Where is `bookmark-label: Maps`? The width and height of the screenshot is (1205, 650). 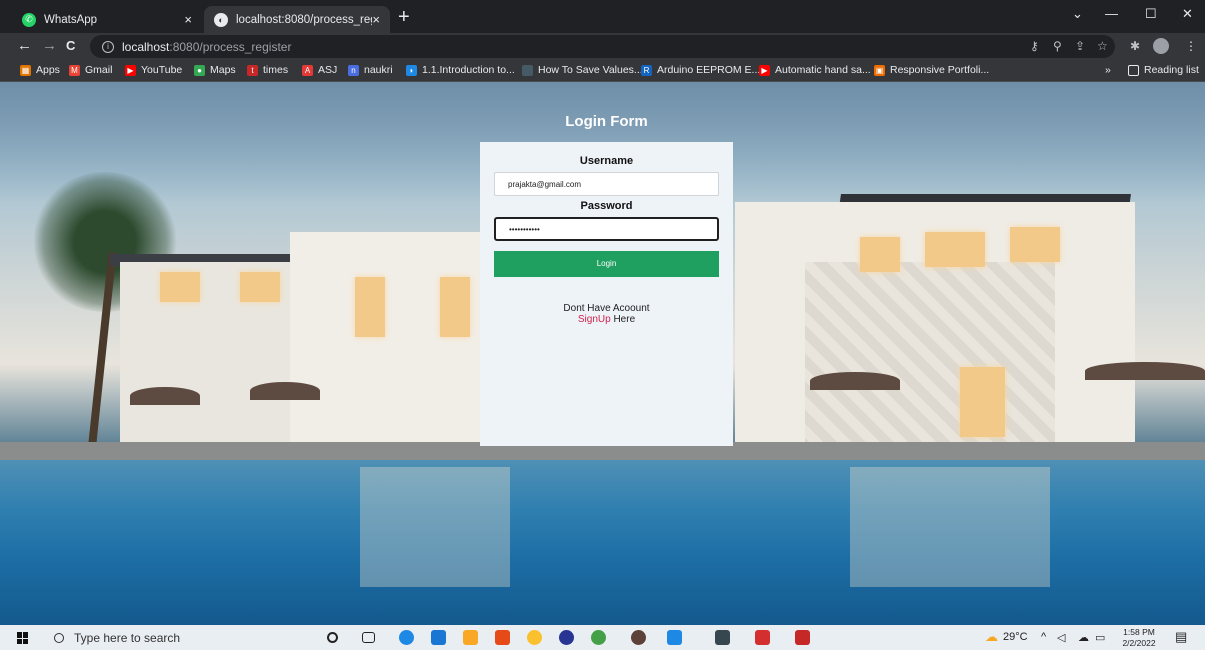 bookmark-label: Maps is located at coordinates (223, 70).